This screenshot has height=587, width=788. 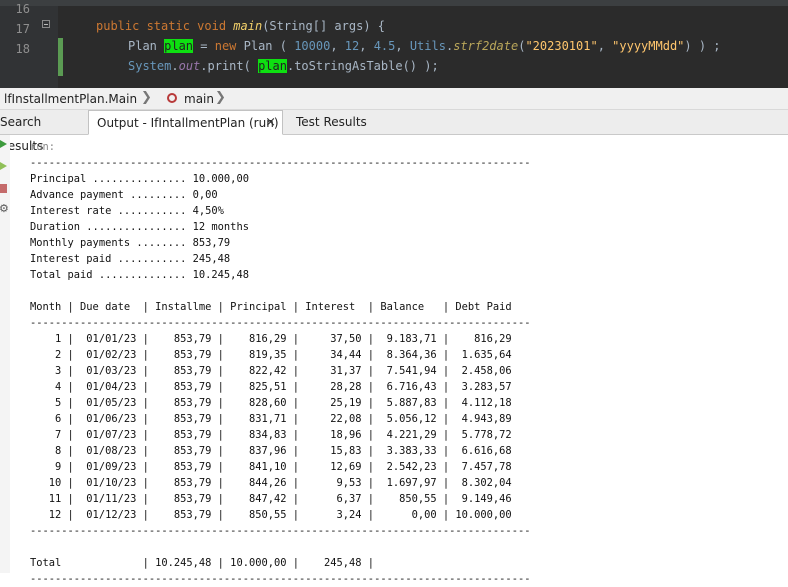 What do you see at coordinates (331, 122) in the screenshot?
I see `tab-label: Test Results` at bounding box center [331, 122].